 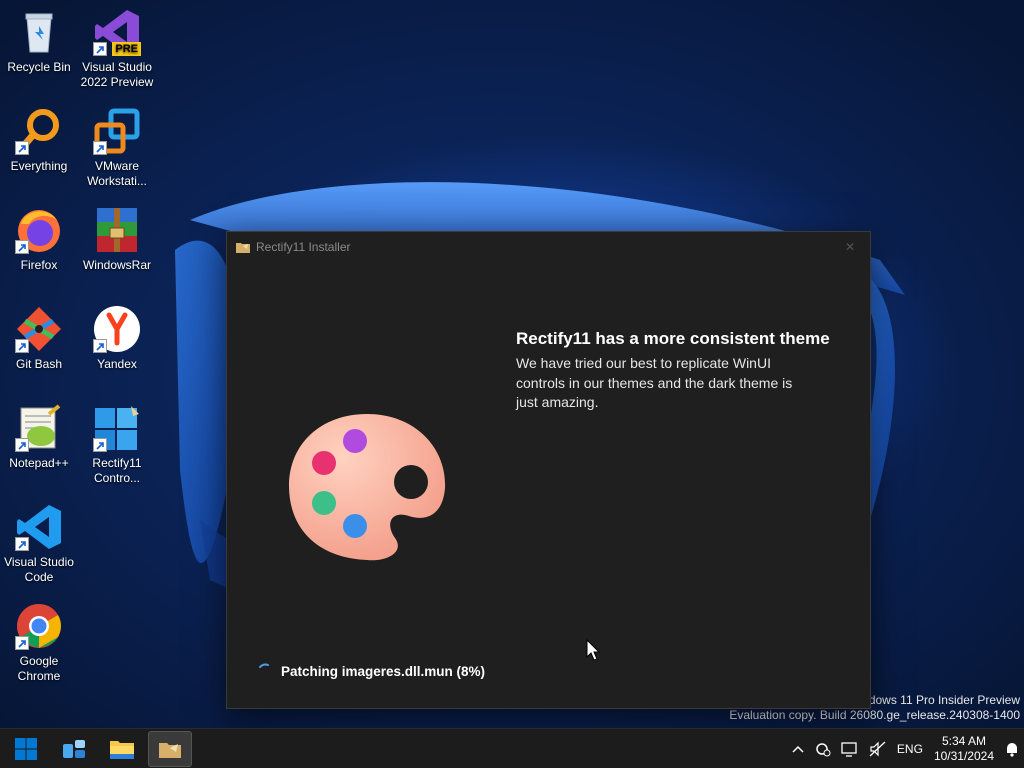 I want to click on loading-spinner-icon, so click(x=264, y=665).